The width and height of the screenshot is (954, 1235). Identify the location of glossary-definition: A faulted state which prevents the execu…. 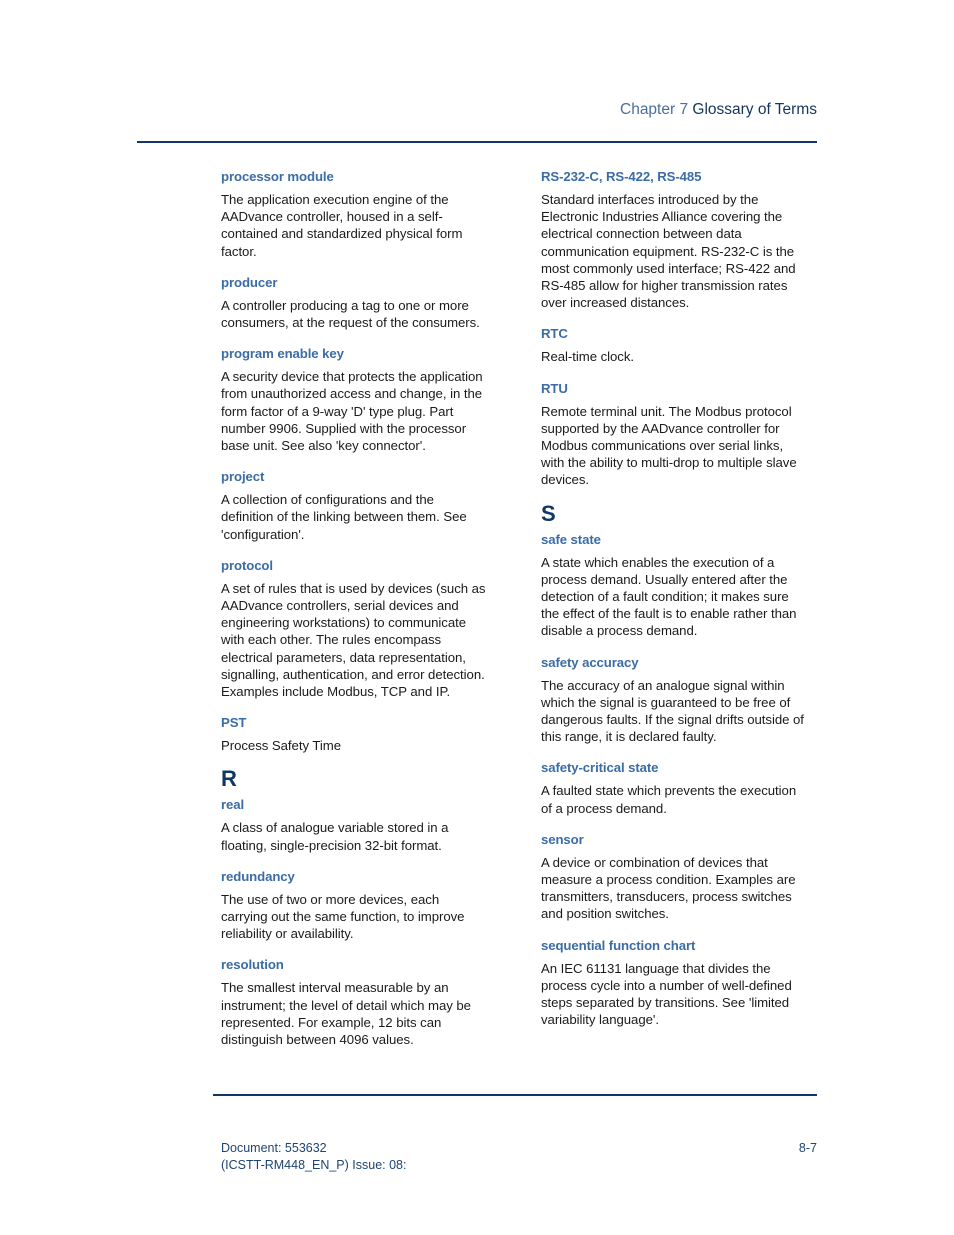
(669, 799).